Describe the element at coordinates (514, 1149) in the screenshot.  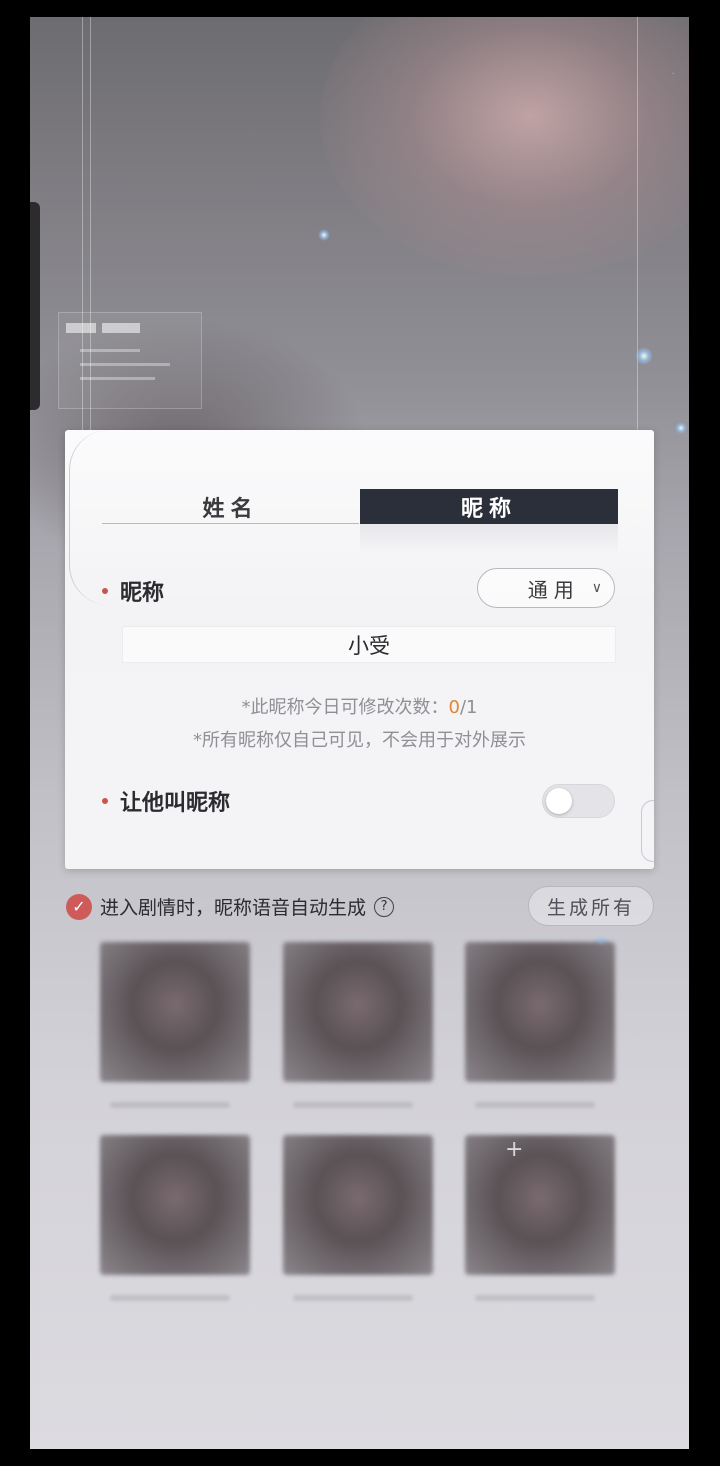
I see `add-icon: +` at that location.